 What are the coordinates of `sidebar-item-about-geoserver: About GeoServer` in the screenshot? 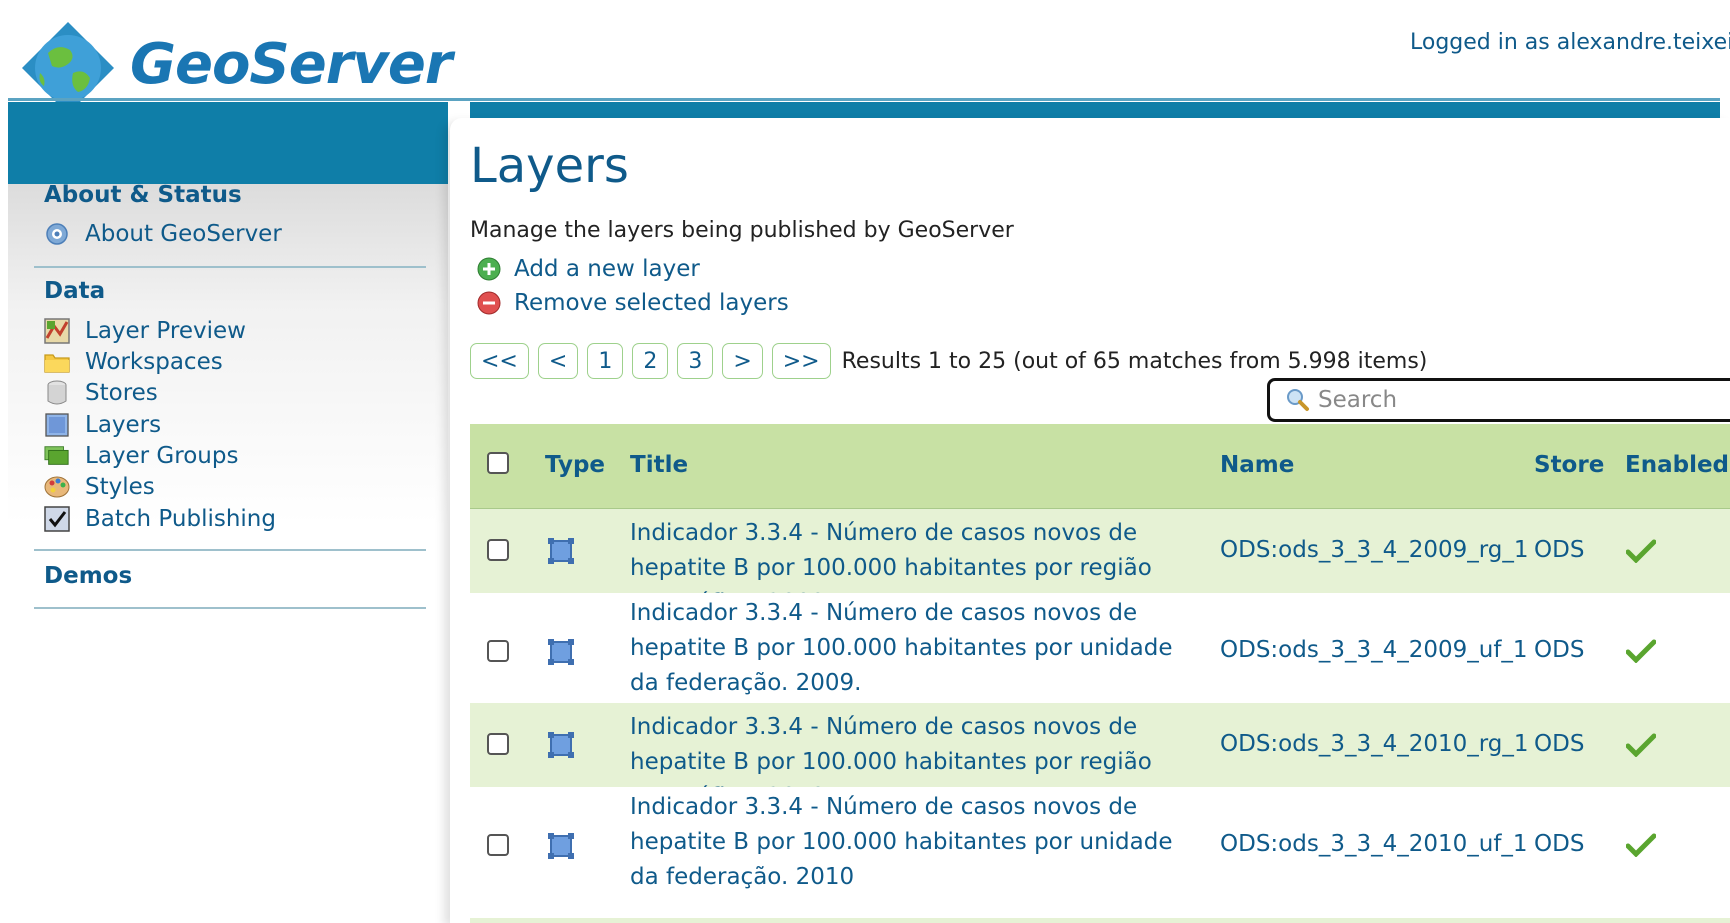 It's located at (163, 234).